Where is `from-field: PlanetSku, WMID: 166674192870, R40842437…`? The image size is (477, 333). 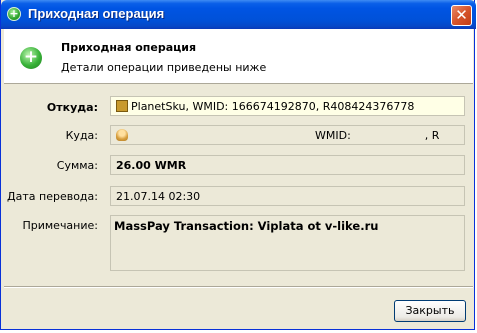
from-field: PlanetSku, WMID: 166674192870, R40842437… is located at coordinates (287, 106).